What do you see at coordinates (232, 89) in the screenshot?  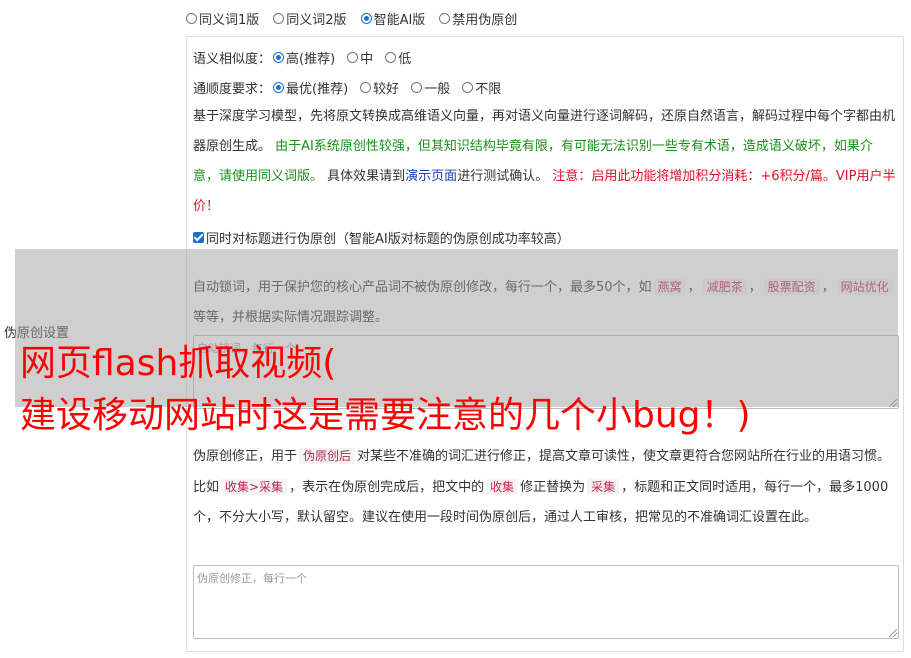 I see `fluency-label: 通顺度要求：` at bounding box center [232, 89].